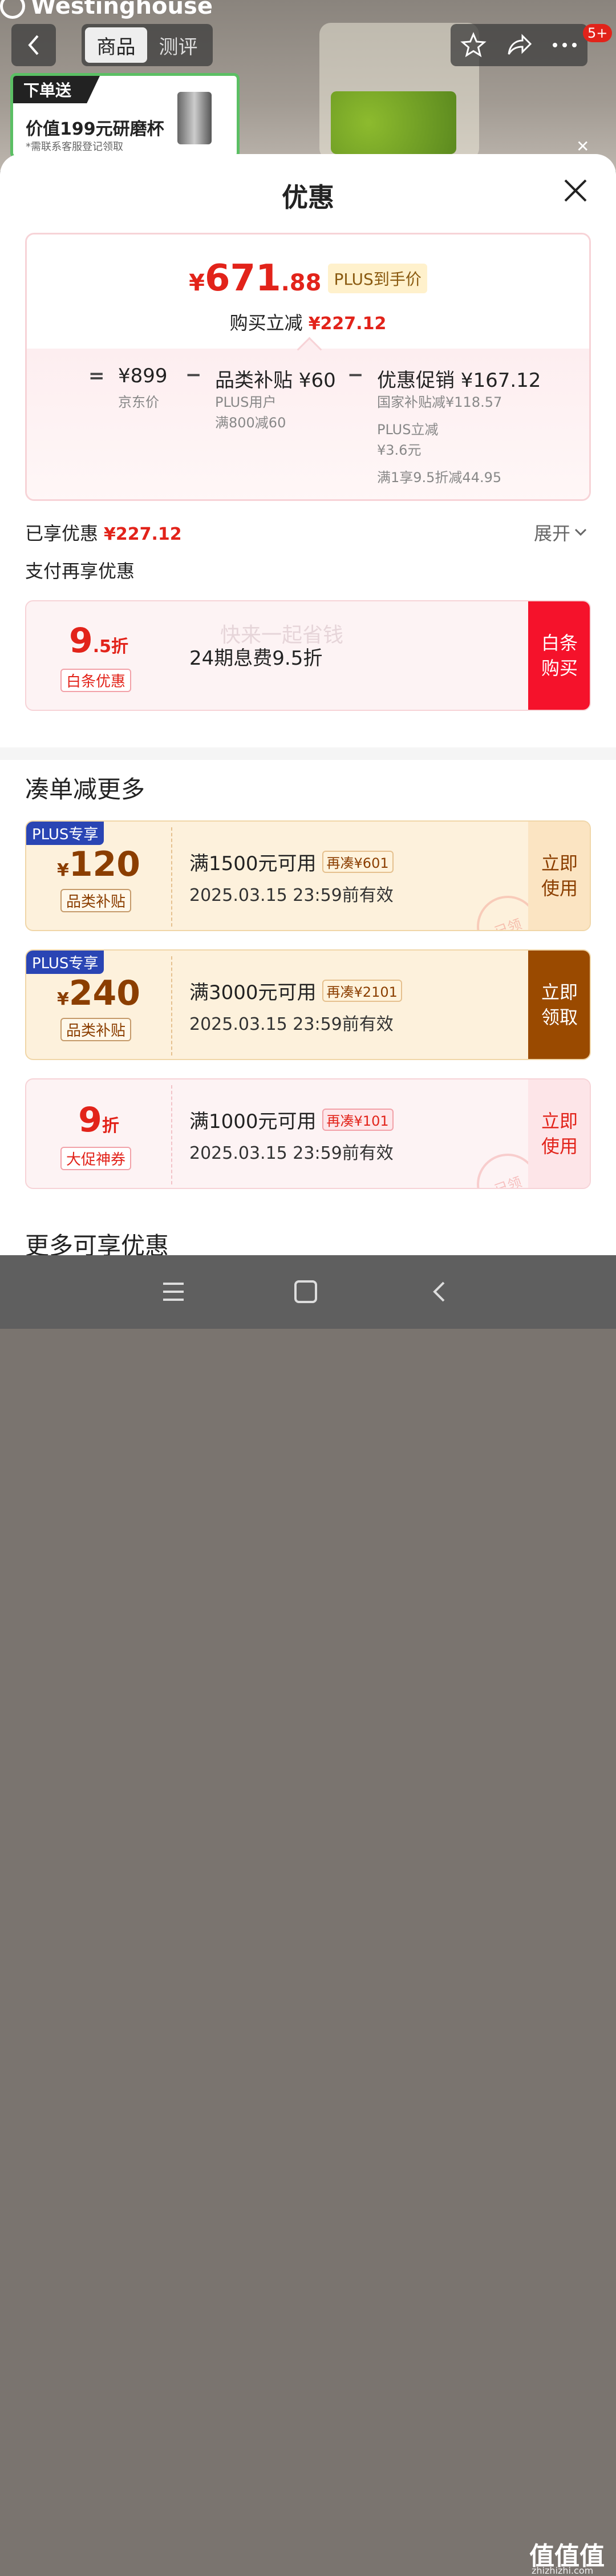 Image resolution: width=616 pixels, height=2576 pixels. I want to click on home-icon, so click(306, 1292).